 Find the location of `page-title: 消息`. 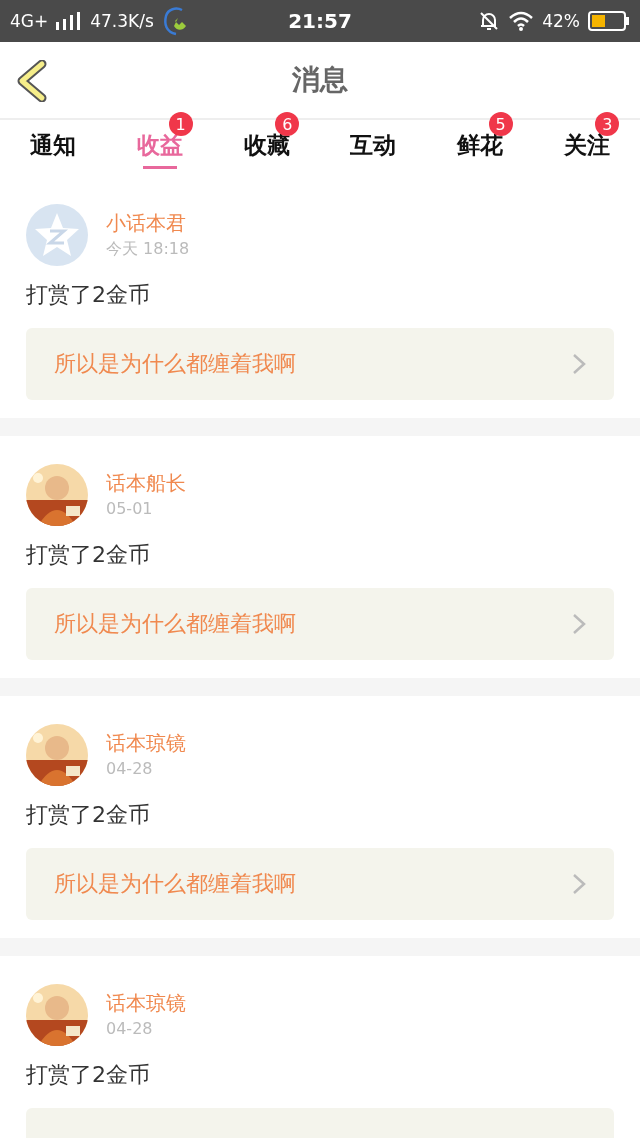

page-title: 消息 is located at coordinates (320, 80).